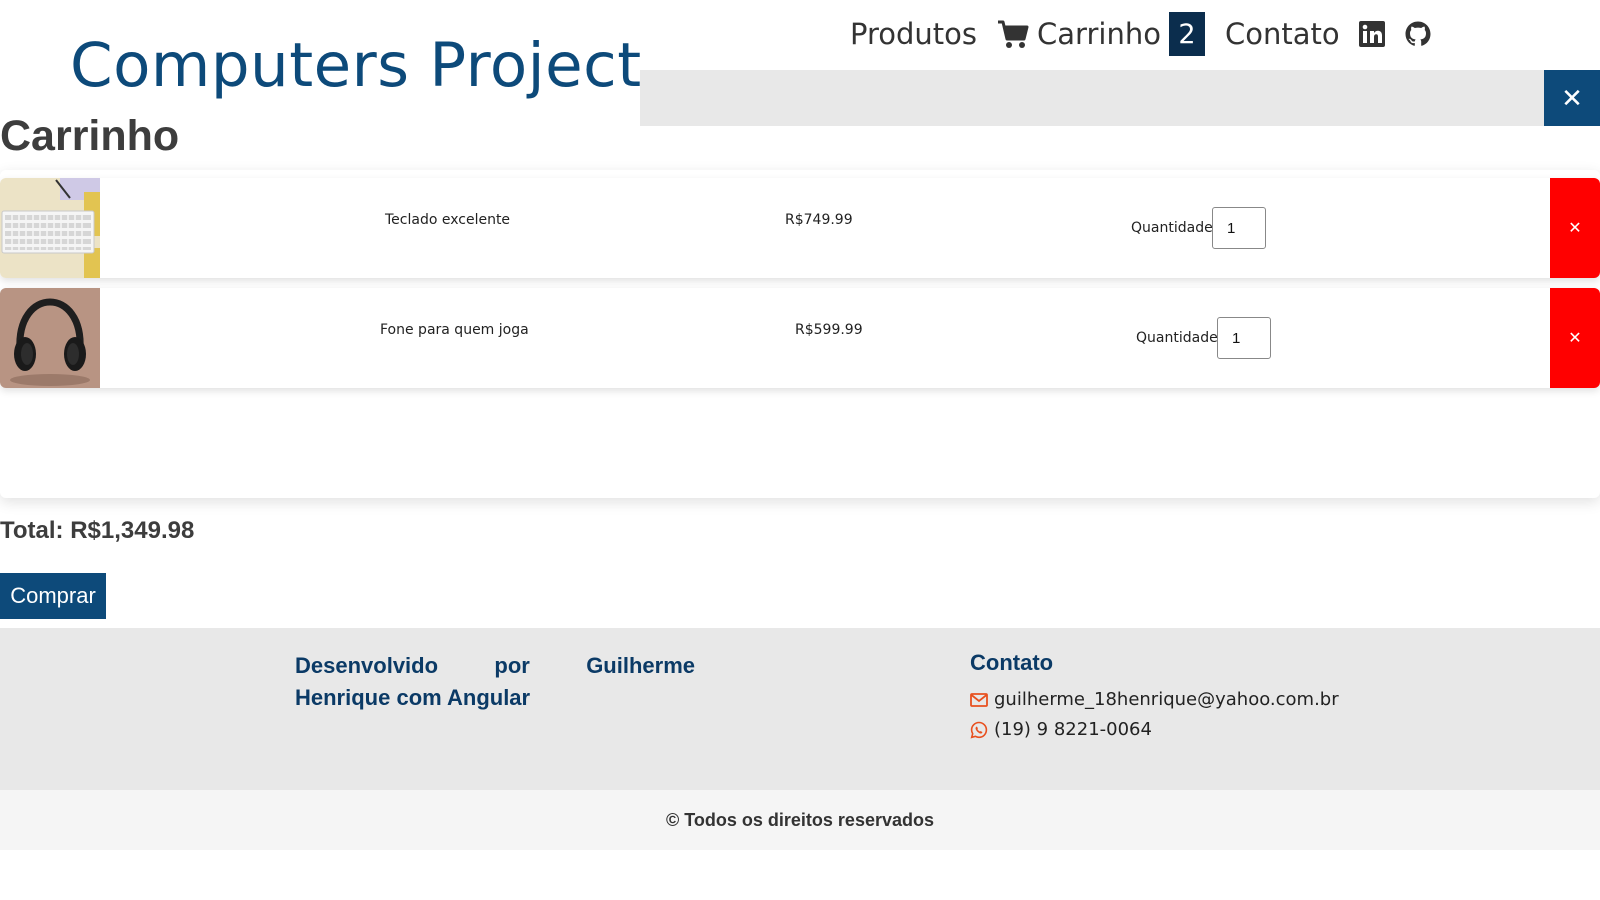  I want to click on contact-phone: (19) 9 8221-0064, so click(1061, 729).